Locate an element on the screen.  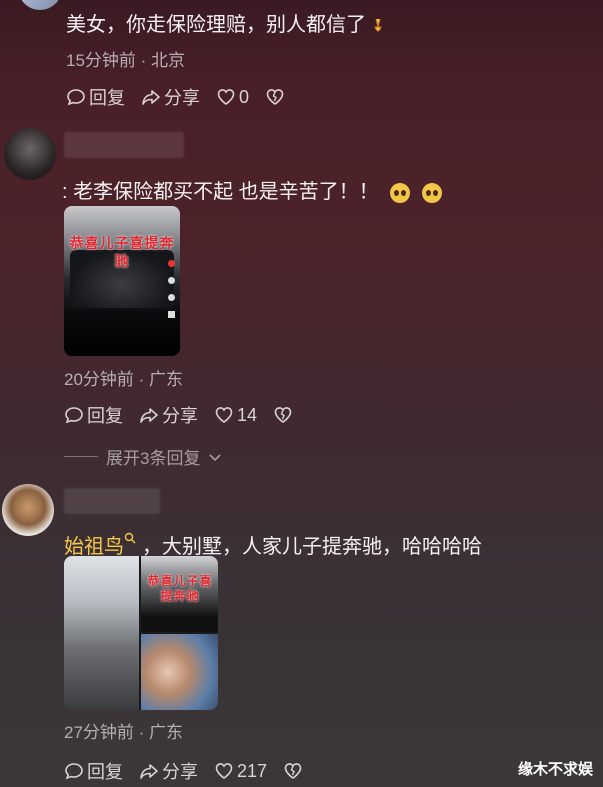
like-button: 14 is located at coordinates (235, 415).